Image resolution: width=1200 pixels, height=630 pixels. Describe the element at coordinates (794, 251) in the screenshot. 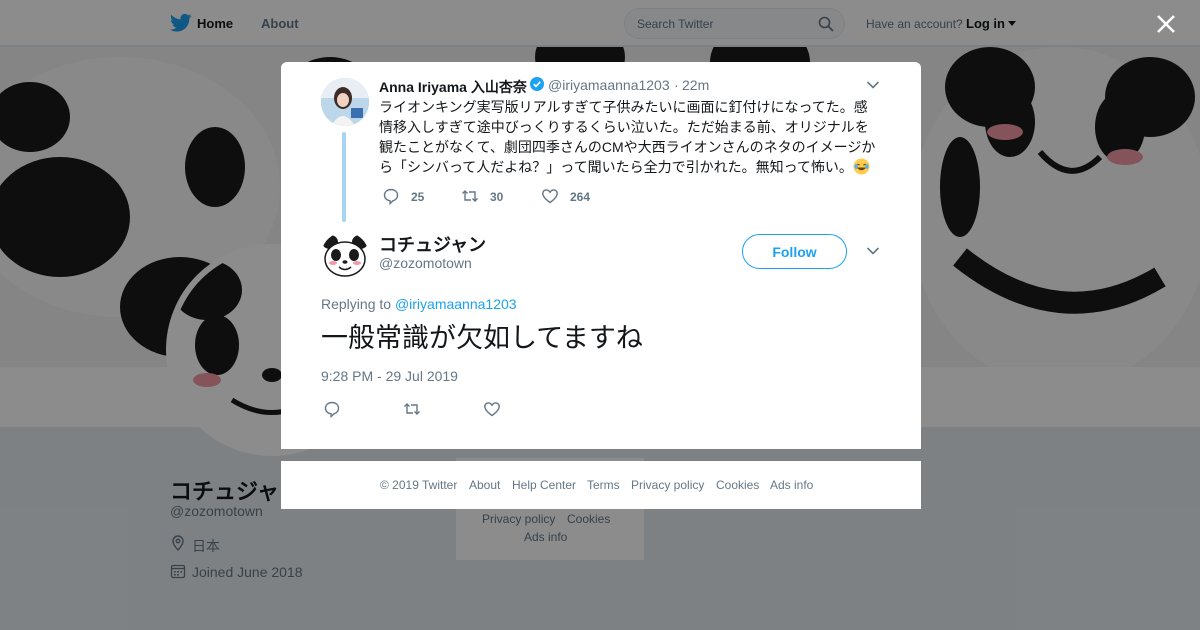

I see `follow-button: Follow` at that location.